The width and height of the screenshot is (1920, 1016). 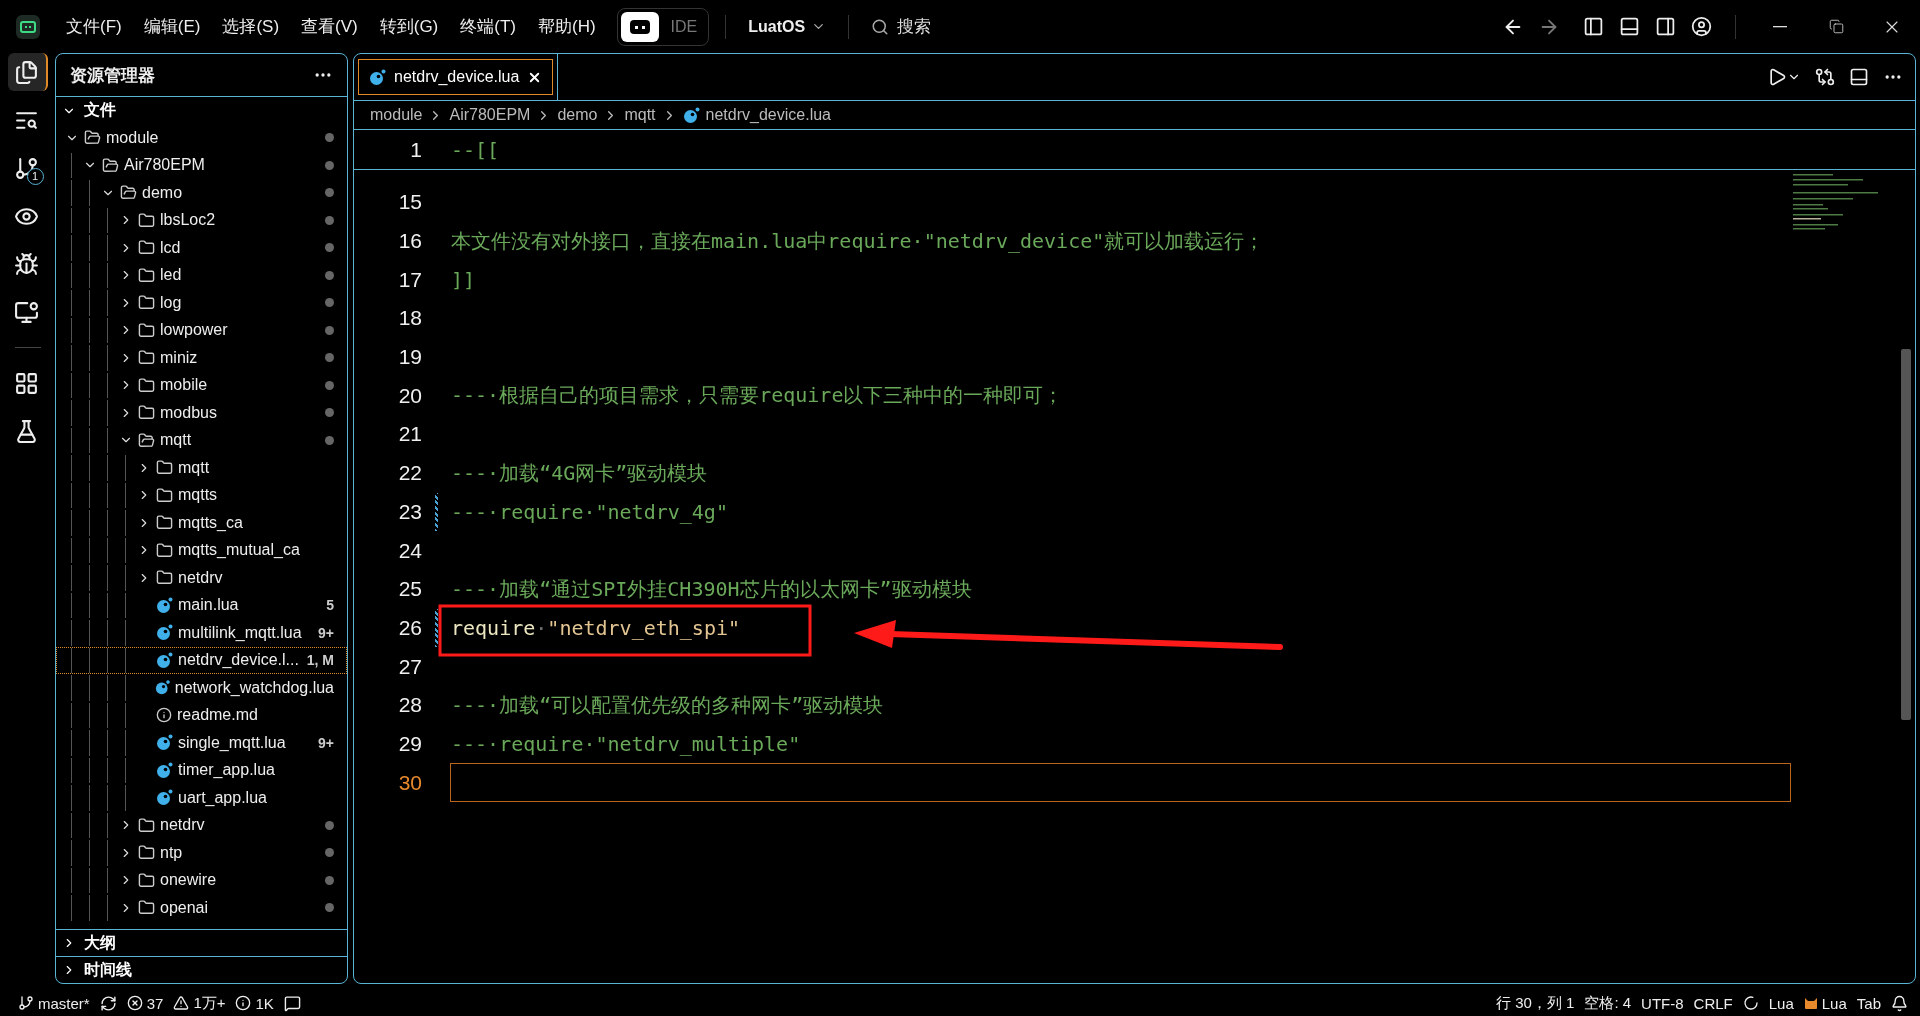 What do you see at coordinates (133, 137) in the screenshot?
I see `item-label: module` at bounding box center [133, 137].